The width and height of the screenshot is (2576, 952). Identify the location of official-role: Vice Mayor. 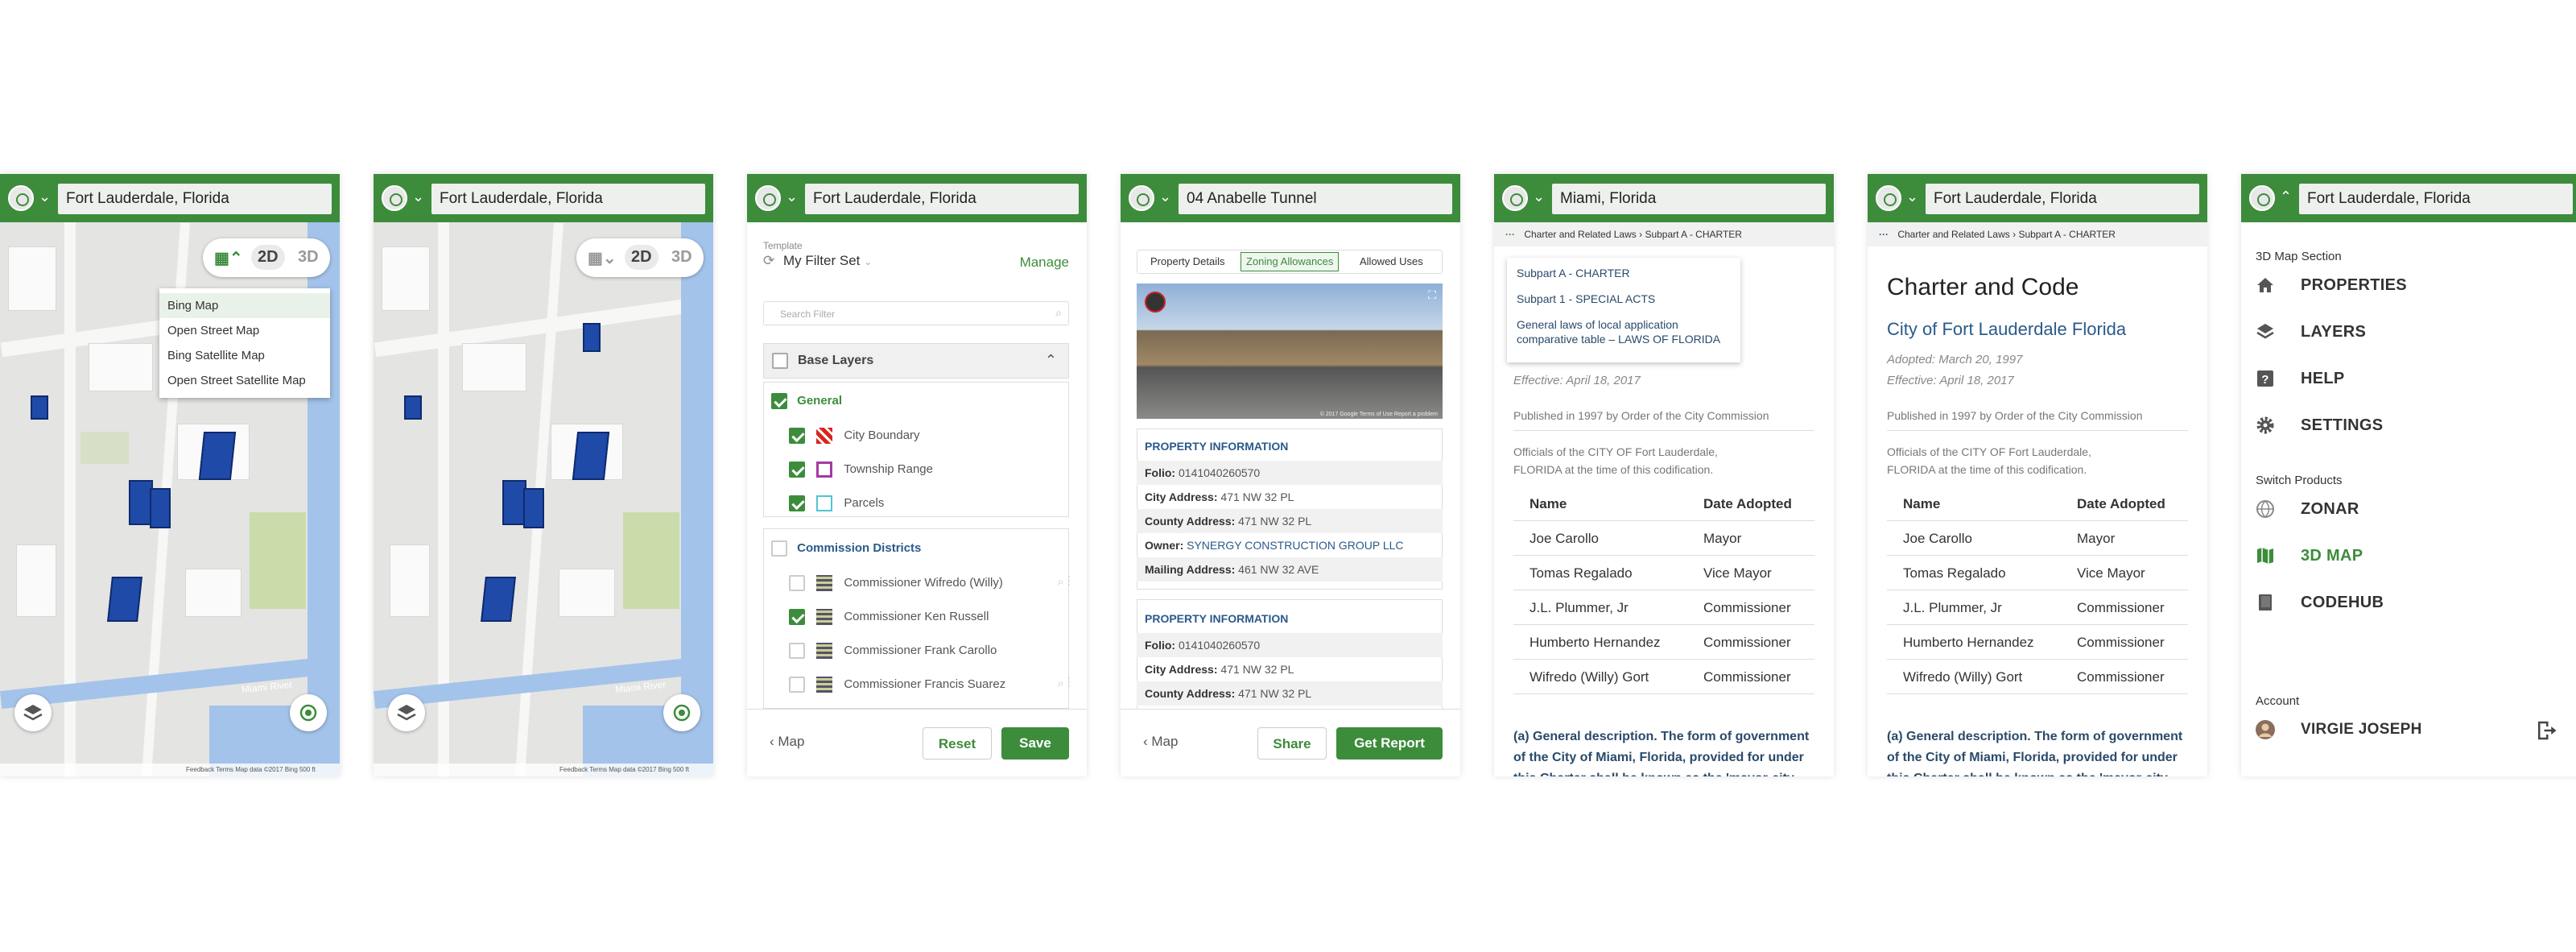
(1737, 573).